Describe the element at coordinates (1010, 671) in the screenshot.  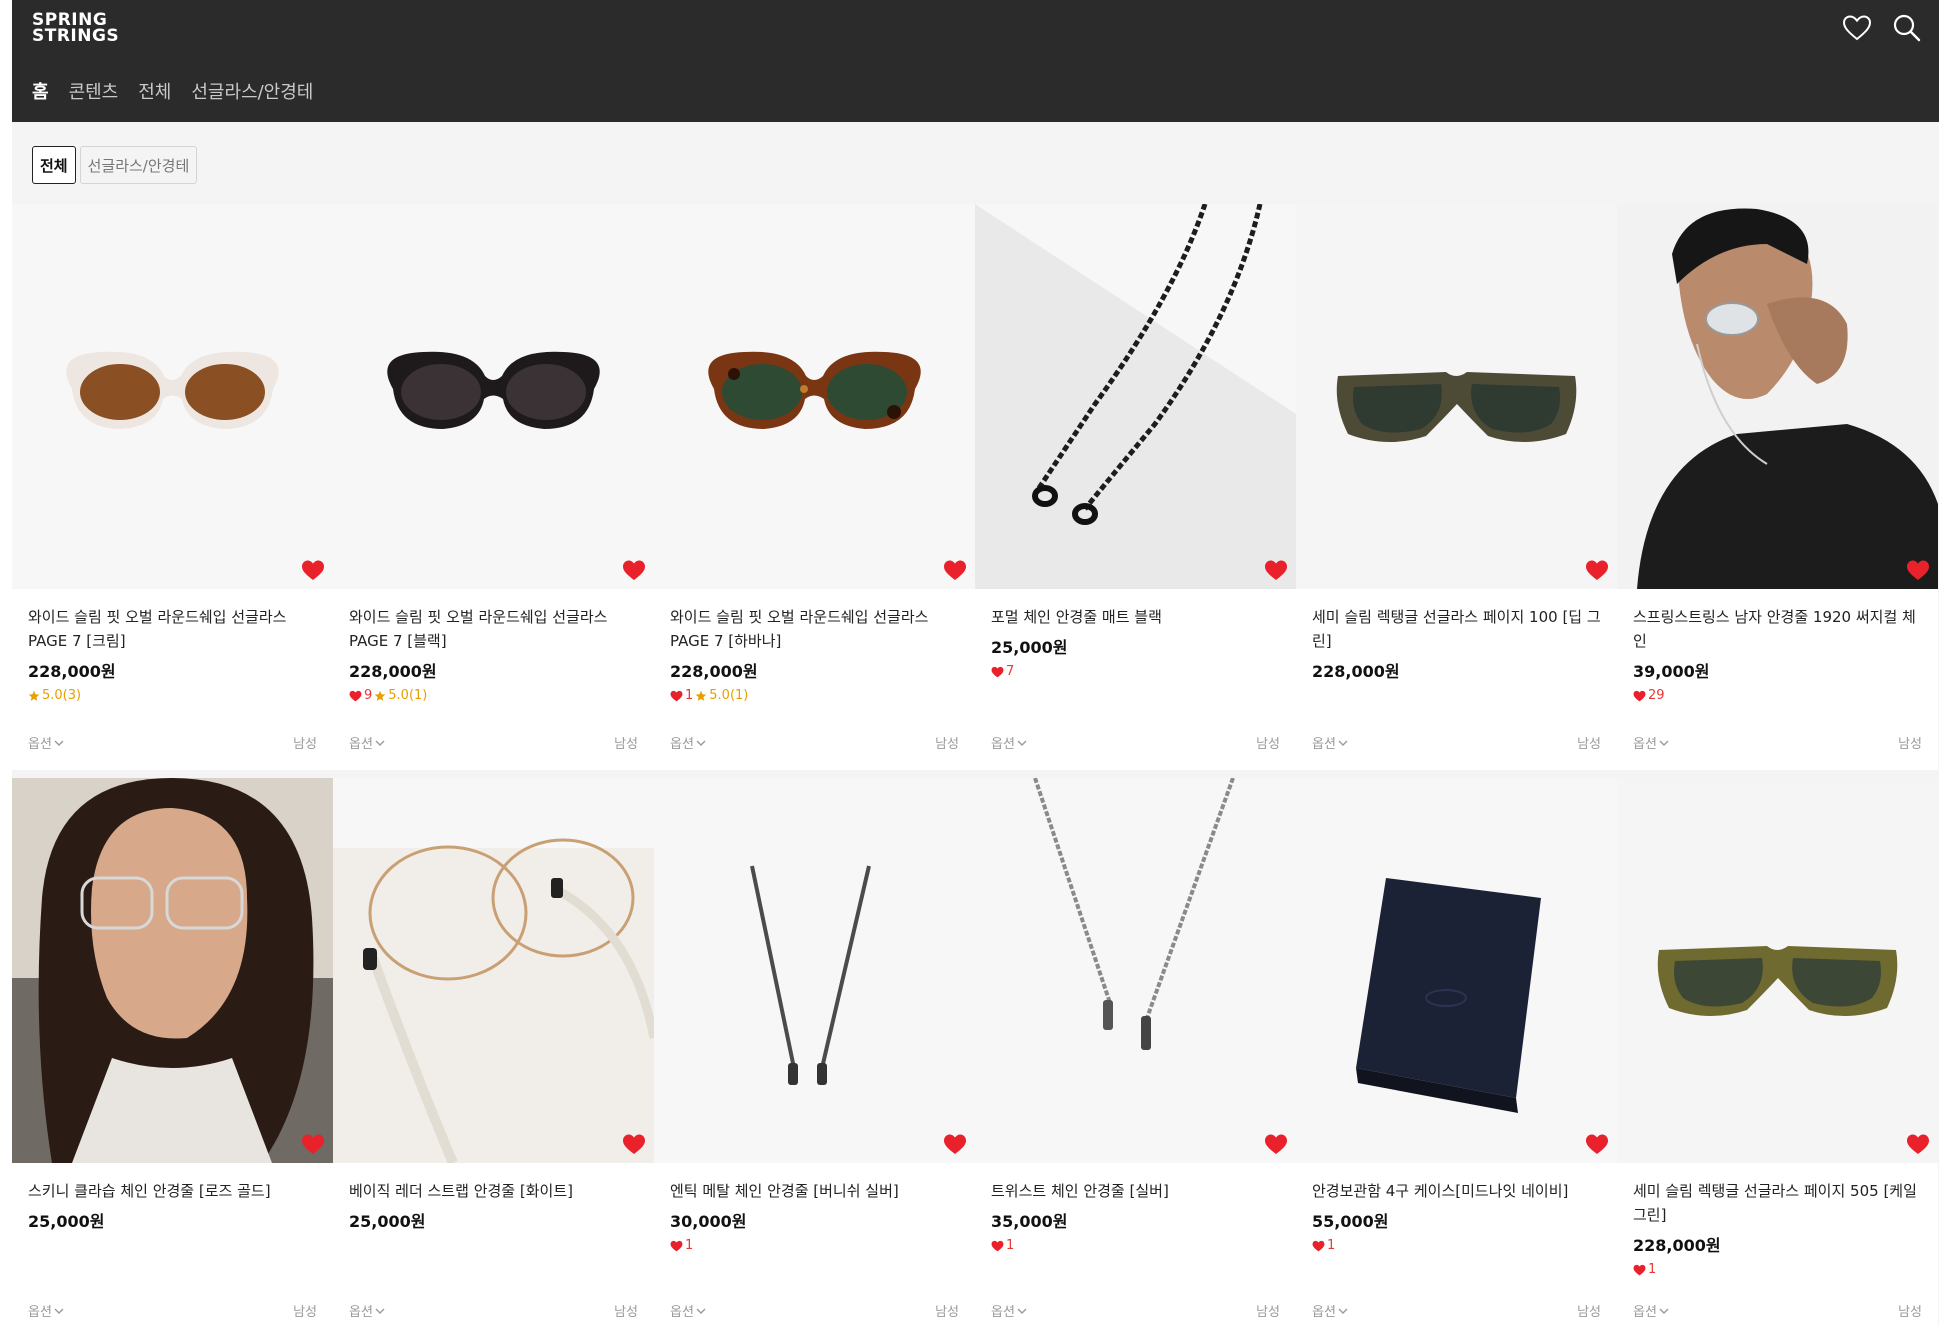
I see `like-count-value: 7` at that location.